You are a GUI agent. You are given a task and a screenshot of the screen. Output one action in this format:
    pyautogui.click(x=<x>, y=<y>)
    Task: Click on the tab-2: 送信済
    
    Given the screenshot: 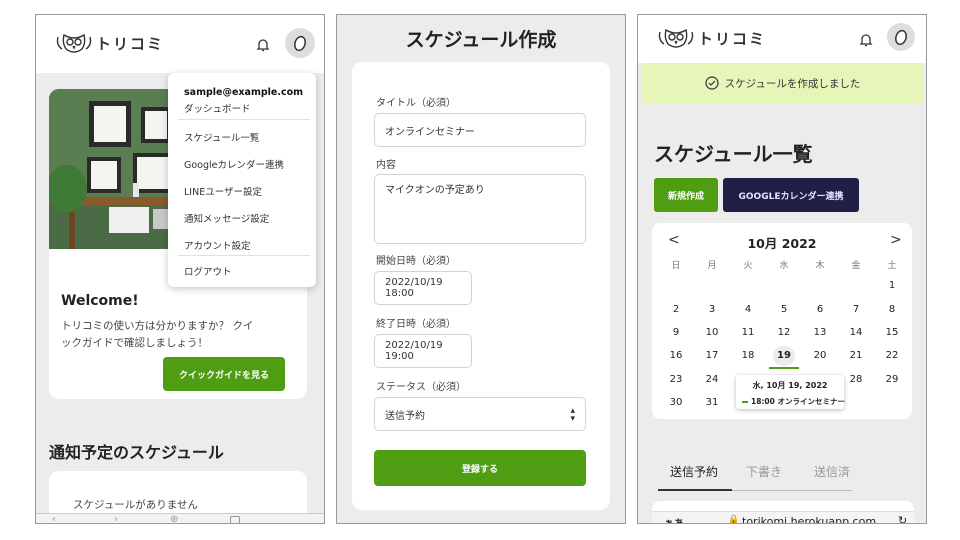 What is the action you would take?
    pyautogui.click(x=832, y=471)
    